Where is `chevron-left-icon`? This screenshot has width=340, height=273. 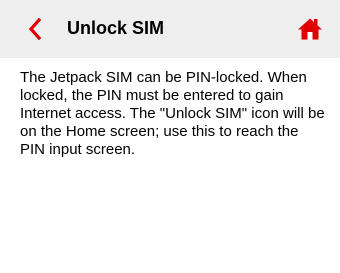
chevron-left-icon is located at coordinates (35, 29).